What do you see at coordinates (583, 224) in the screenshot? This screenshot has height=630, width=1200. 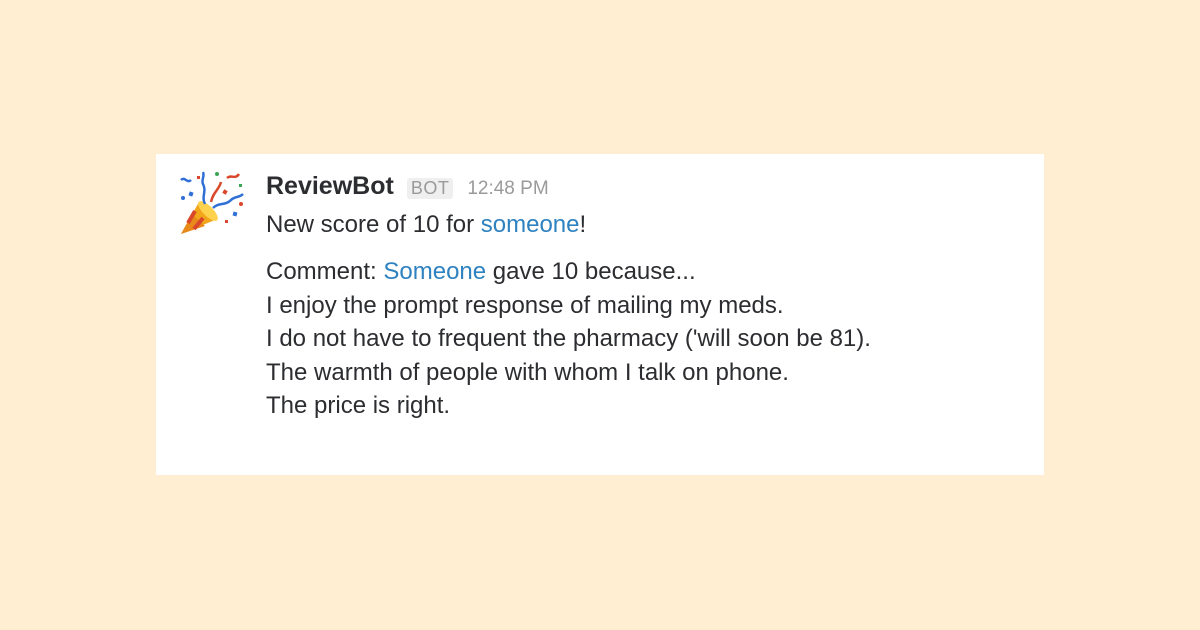 I see `score-line-suffix: !` at bounding box center [583, 224].